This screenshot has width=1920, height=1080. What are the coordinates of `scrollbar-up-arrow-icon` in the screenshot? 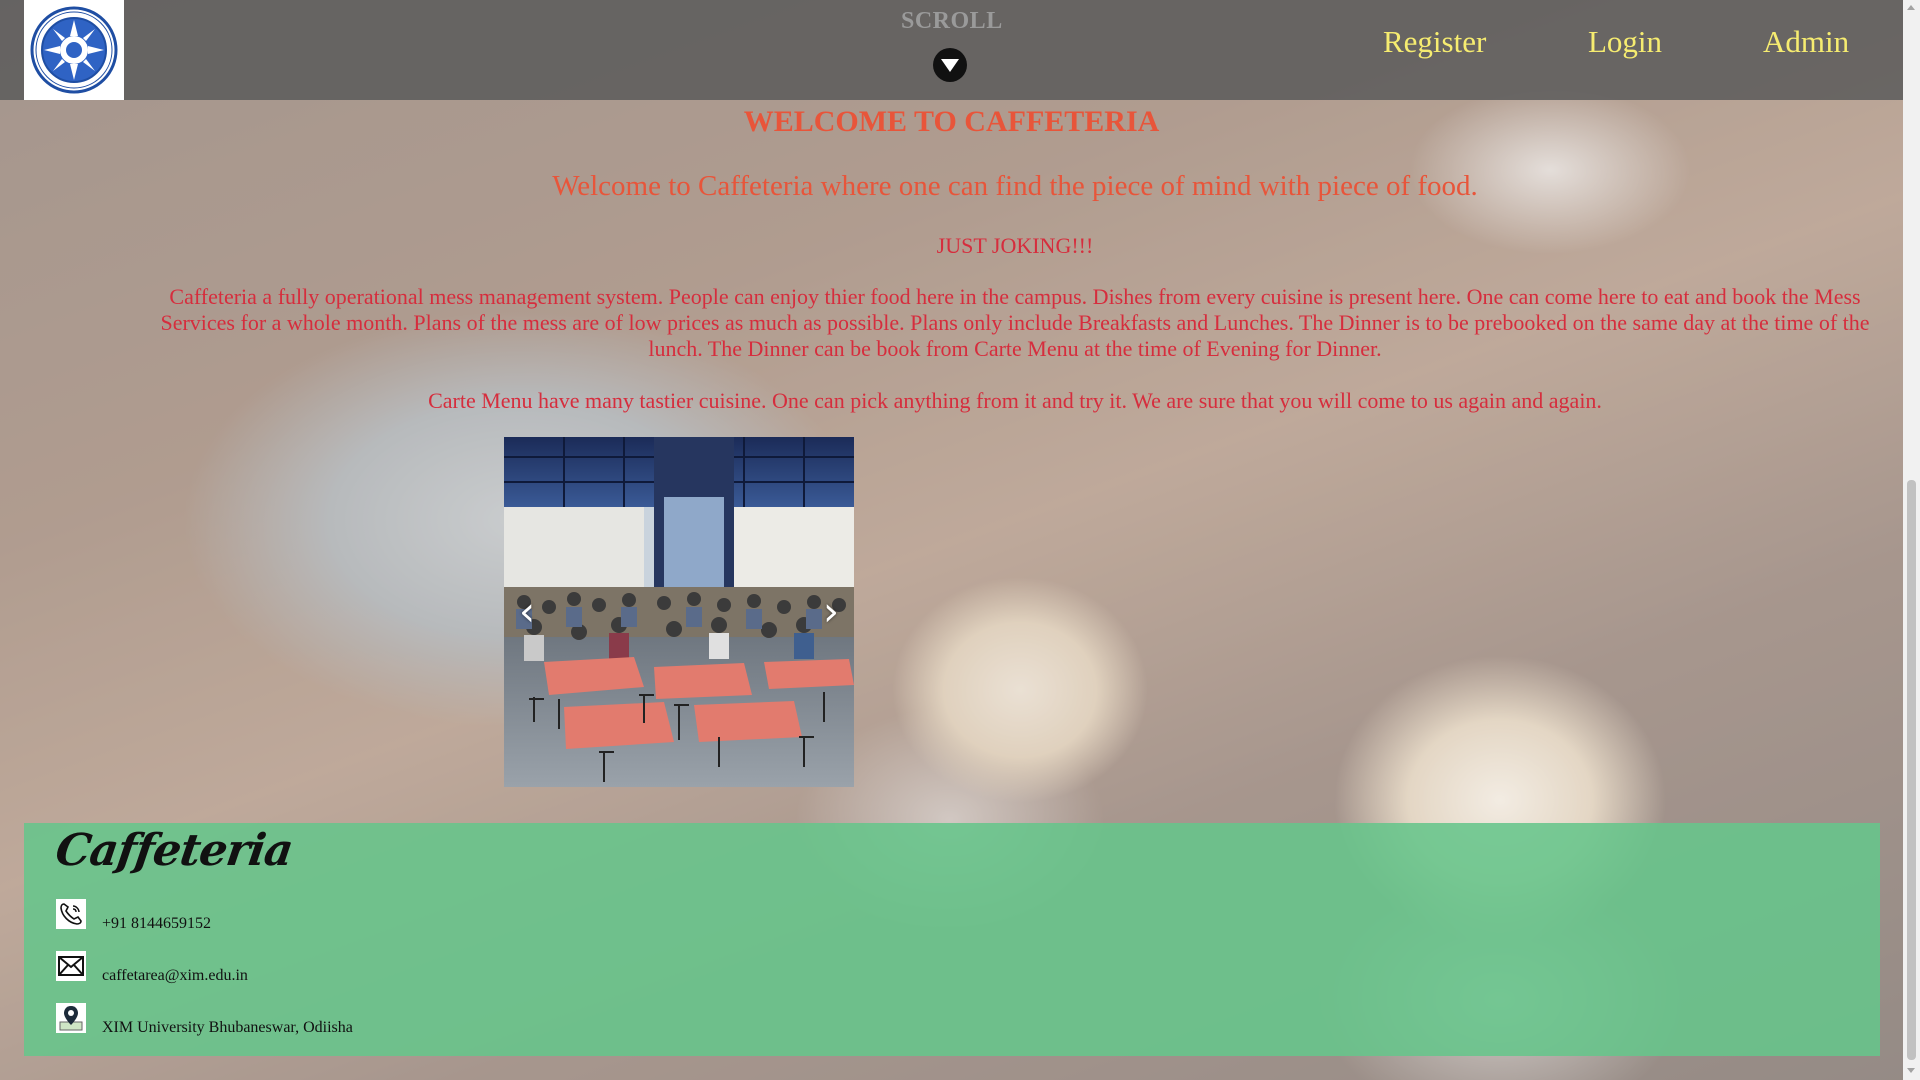 It's located at (1911, 7).